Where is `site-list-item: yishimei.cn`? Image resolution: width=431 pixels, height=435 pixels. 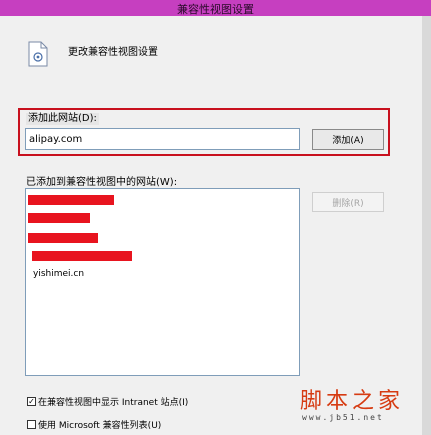
site-list-item: yishimei.cn is located at coordinates (58, 274).